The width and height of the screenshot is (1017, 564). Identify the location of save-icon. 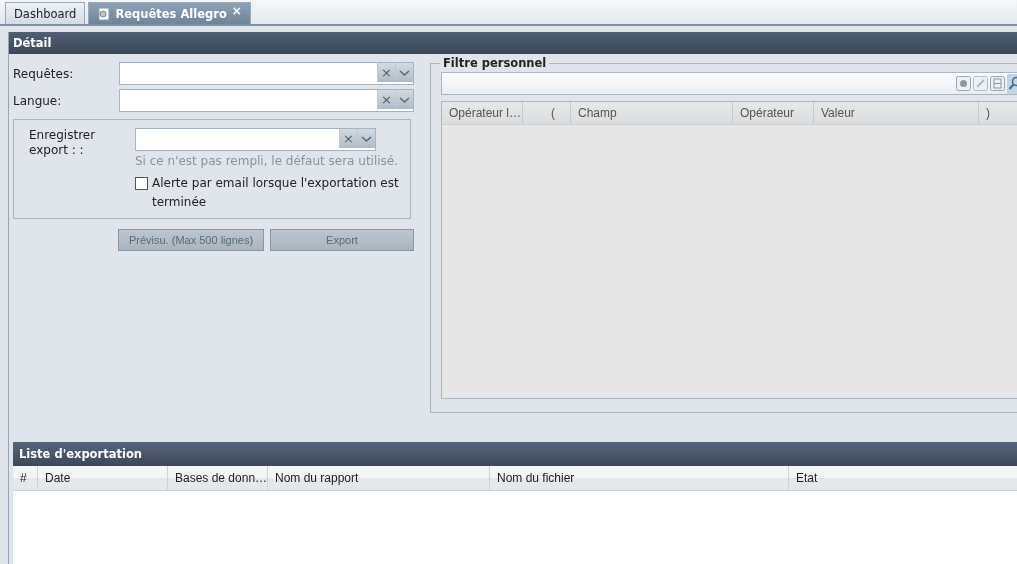
(997, 83).